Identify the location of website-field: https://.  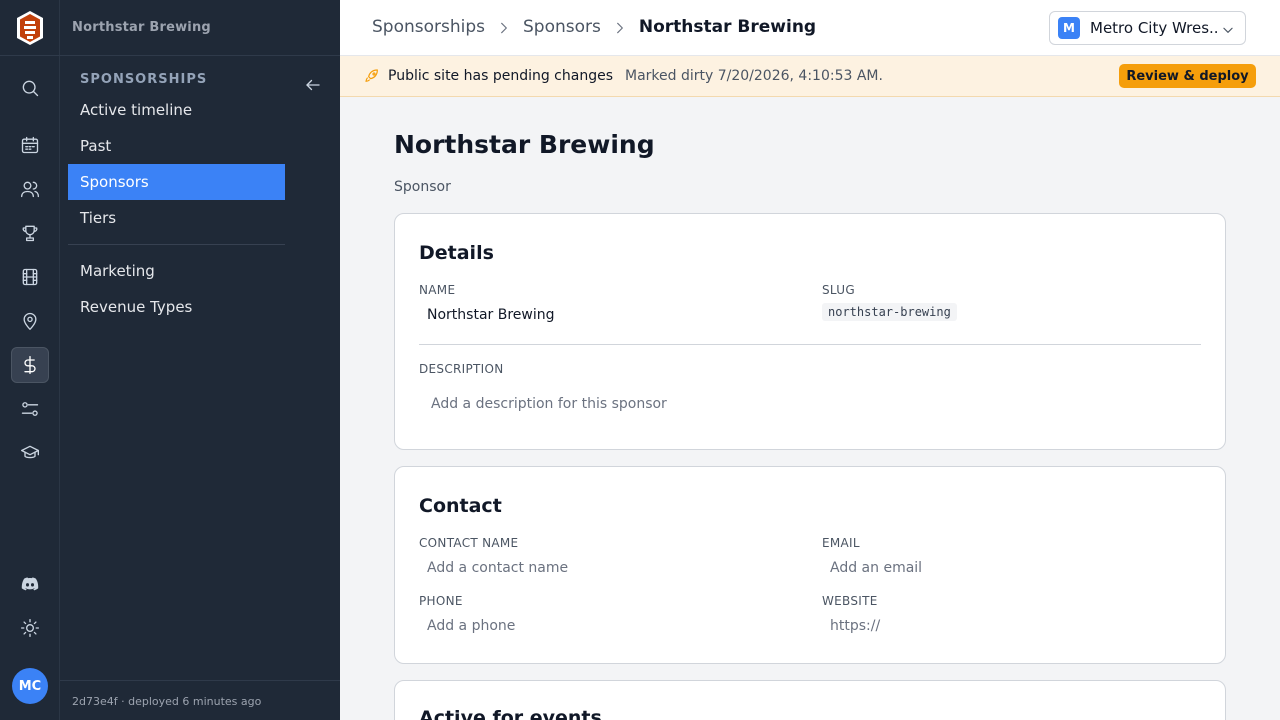
(855, 626).